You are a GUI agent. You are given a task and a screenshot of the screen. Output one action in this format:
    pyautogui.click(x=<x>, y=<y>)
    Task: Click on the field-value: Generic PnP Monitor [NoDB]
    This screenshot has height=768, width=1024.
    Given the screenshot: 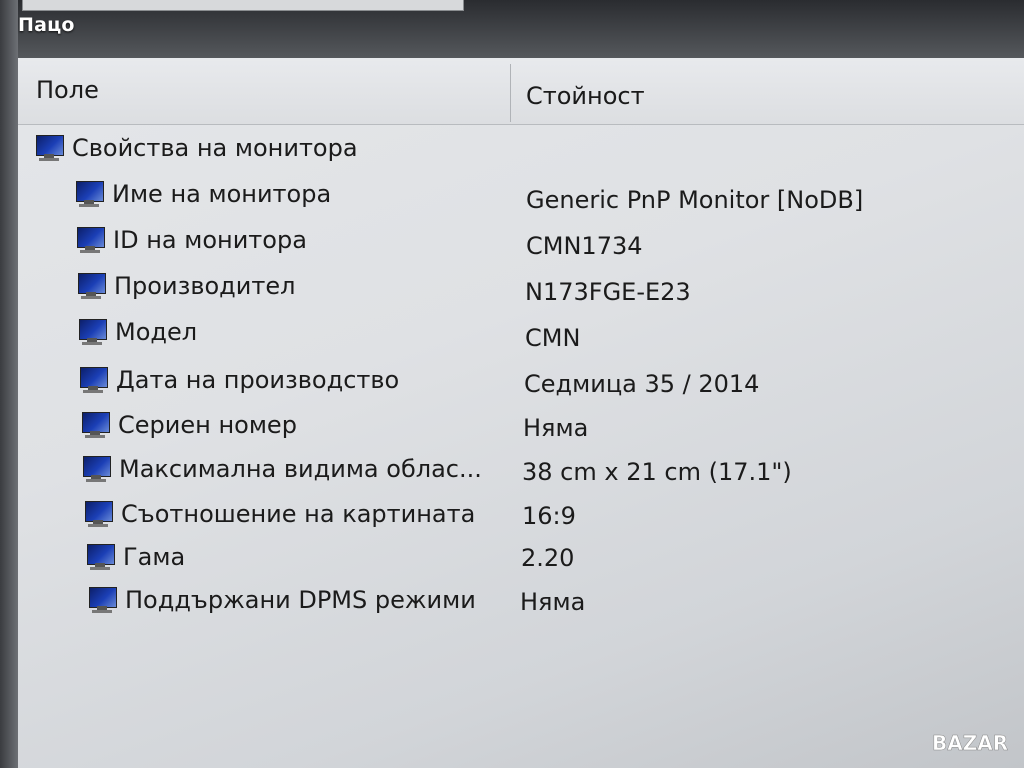 What is the action you would take?
    pyautogui.click(x=695, y=200)
    